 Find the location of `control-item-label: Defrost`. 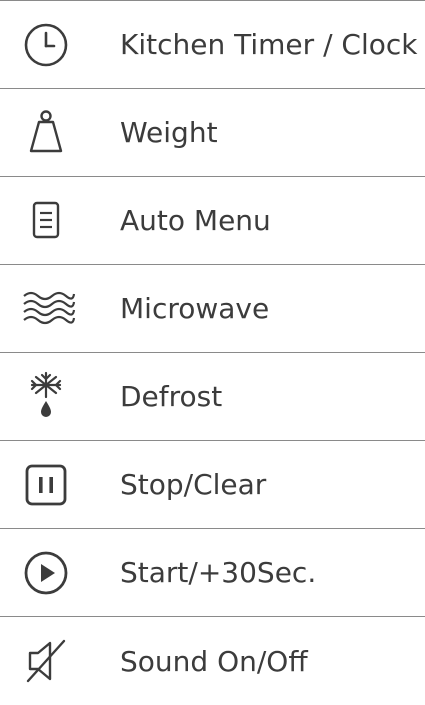

control-item-label: Defrost is located at coordinates (171, 396).